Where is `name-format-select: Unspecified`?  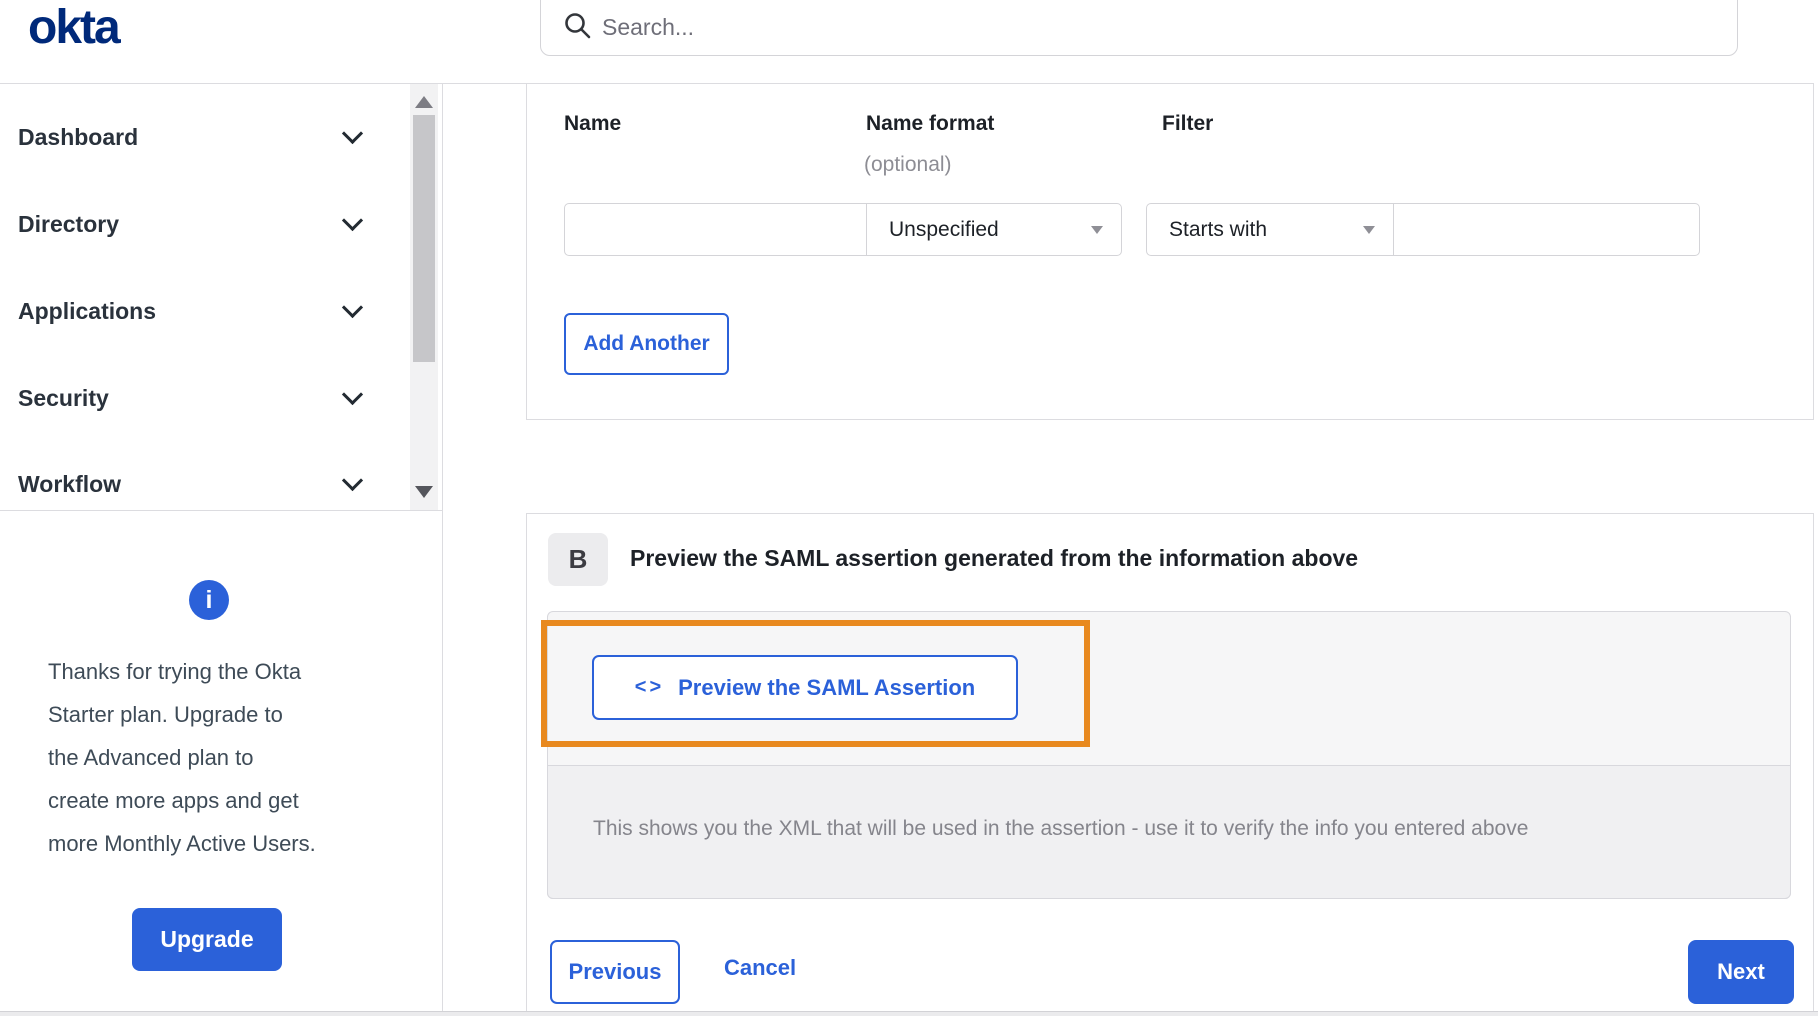 name-format-select: Unspecified is located at coordinates (994, 229).